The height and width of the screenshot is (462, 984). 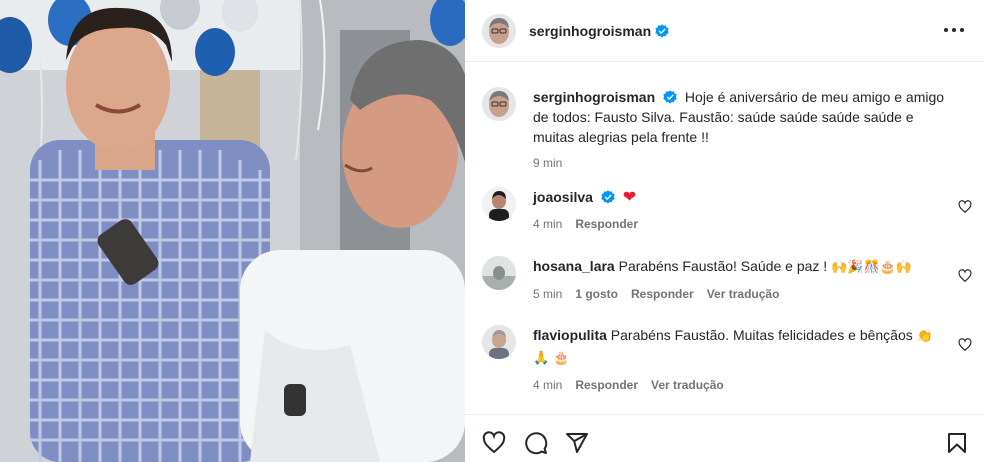 What do you see at coordinates (551, 358) in the screenshot?
I see `pray-cake-emojis: 🙏 🎂` at bounding box center [551, 358].